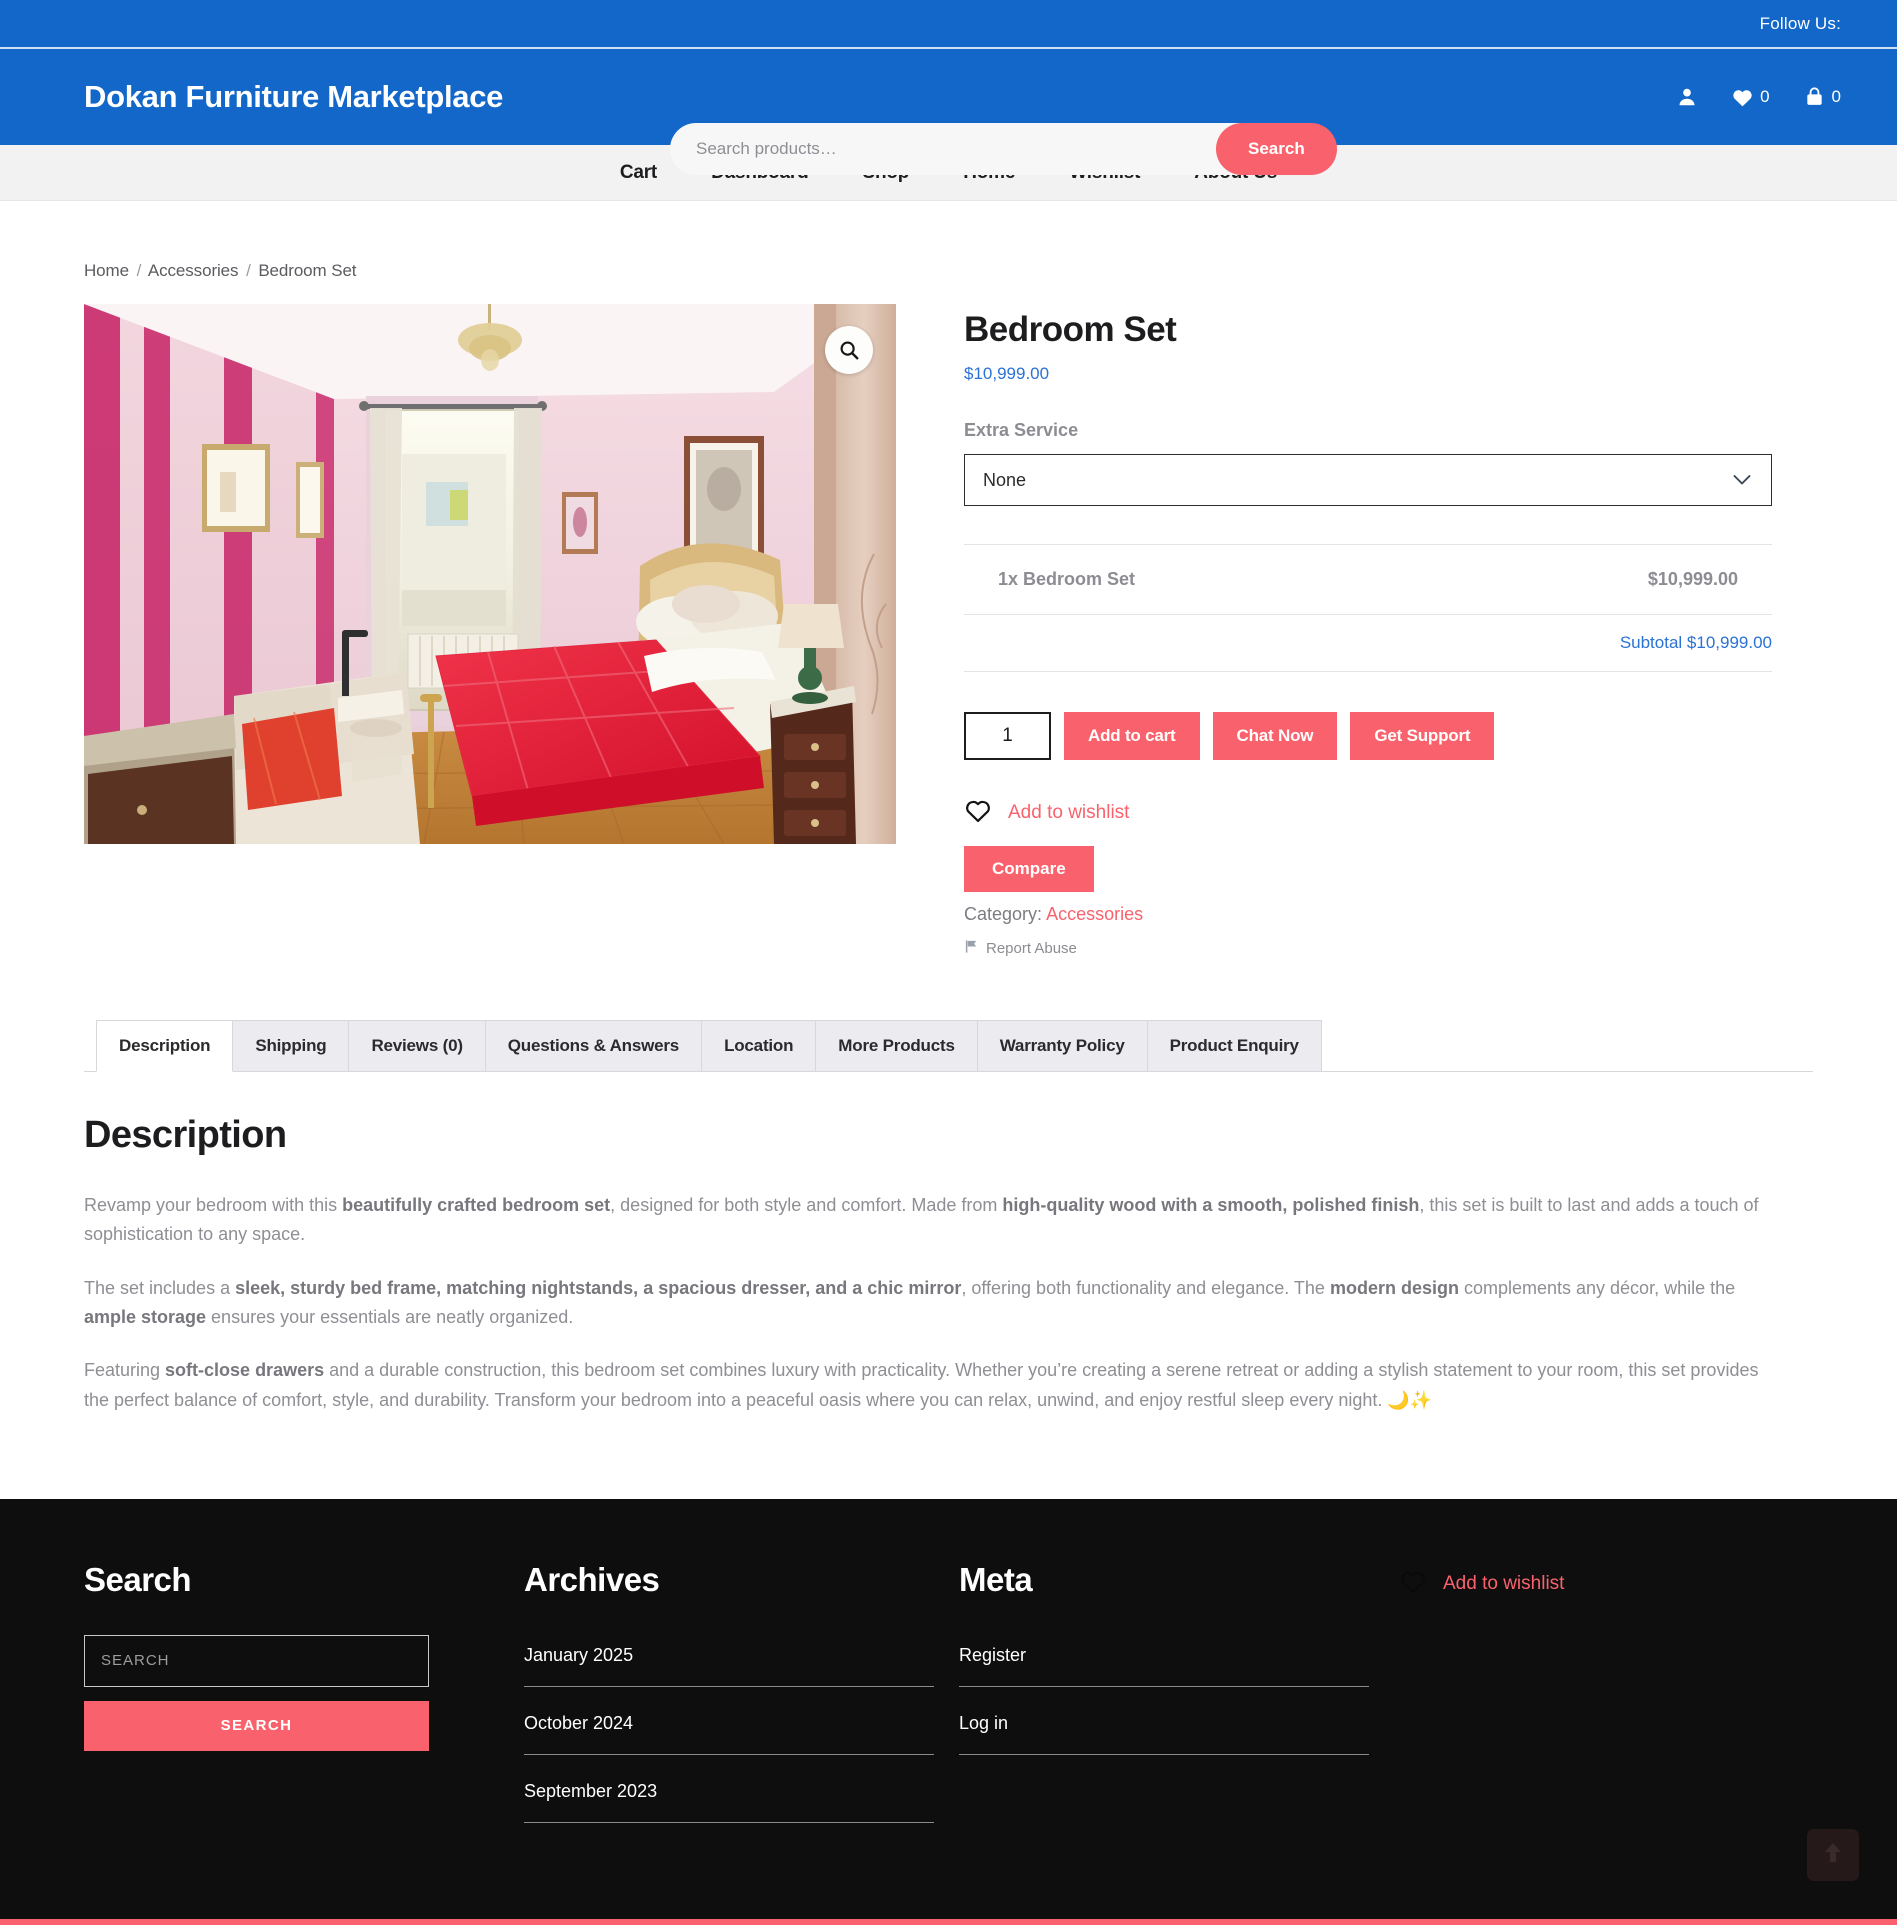  Describe the element at coordinates (1094, 914) in the screenshot. I see `category-link: Accessories` at that location.